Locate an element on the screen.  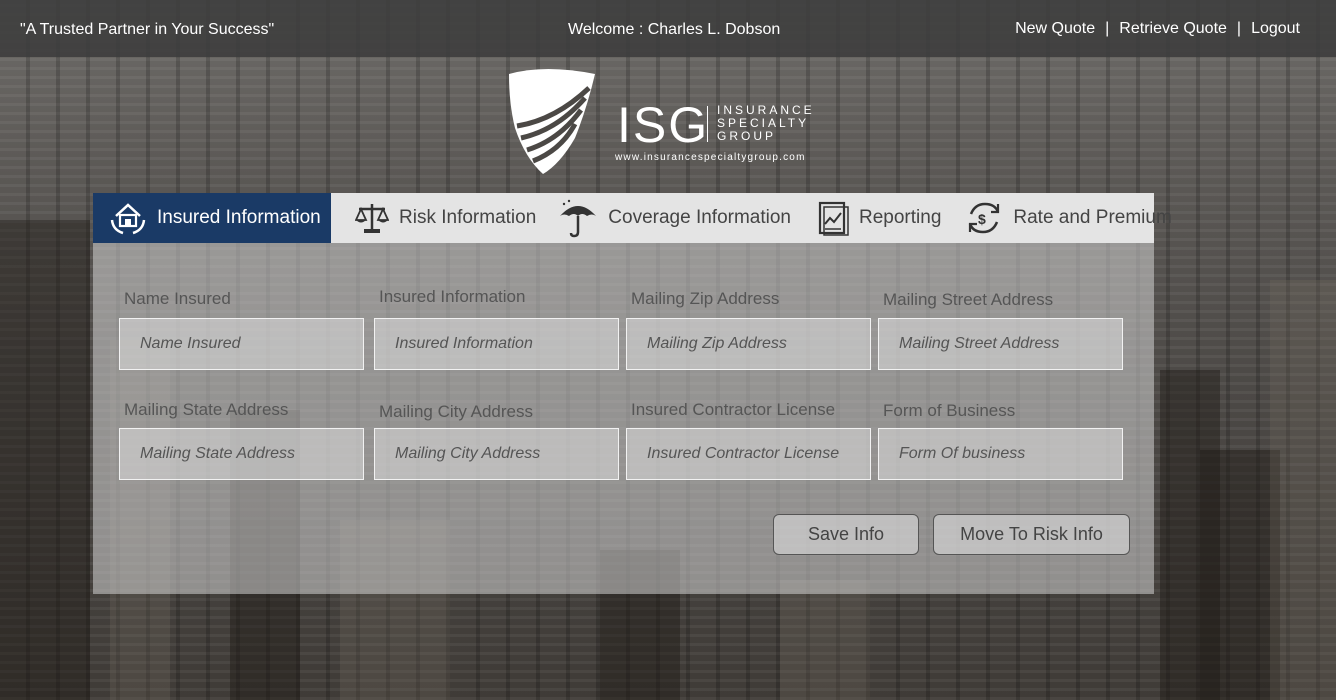
report-icon is located at coordinates (833, 218).